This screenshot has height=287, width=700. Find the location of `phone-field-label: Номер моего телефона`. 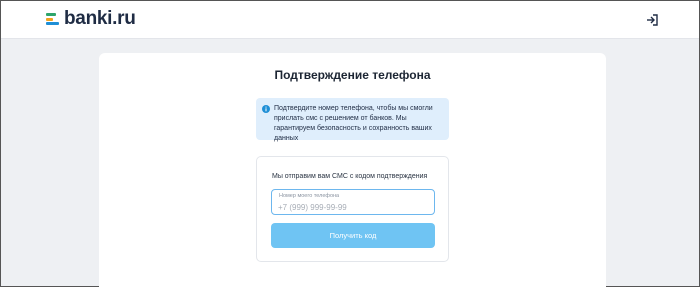

phone-field-label: Номер моего телефона is located at coordinates (309, 196).